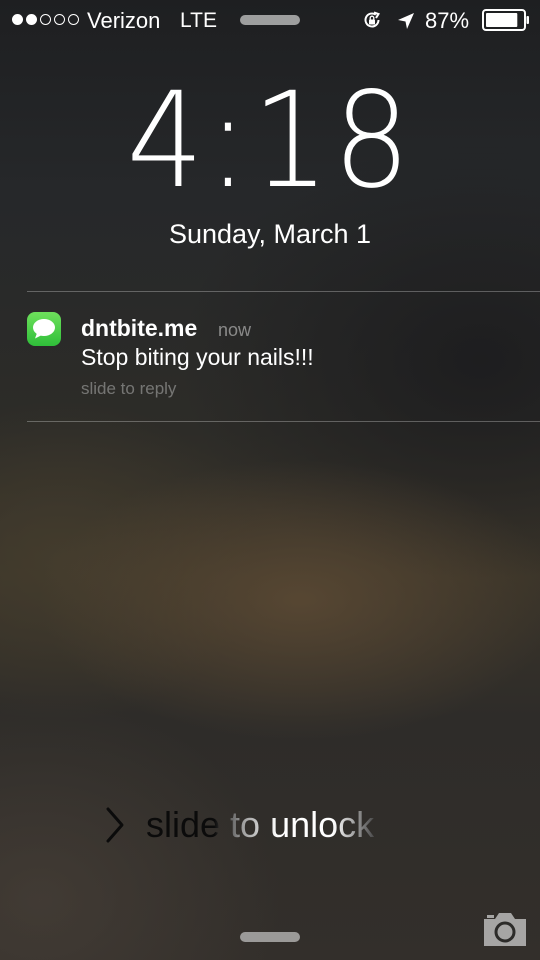 Image resolution: width=540 pixels, height=960 pixels. I want to click on slide-to-unlock-label: slide to unlock, so click(260, 824).